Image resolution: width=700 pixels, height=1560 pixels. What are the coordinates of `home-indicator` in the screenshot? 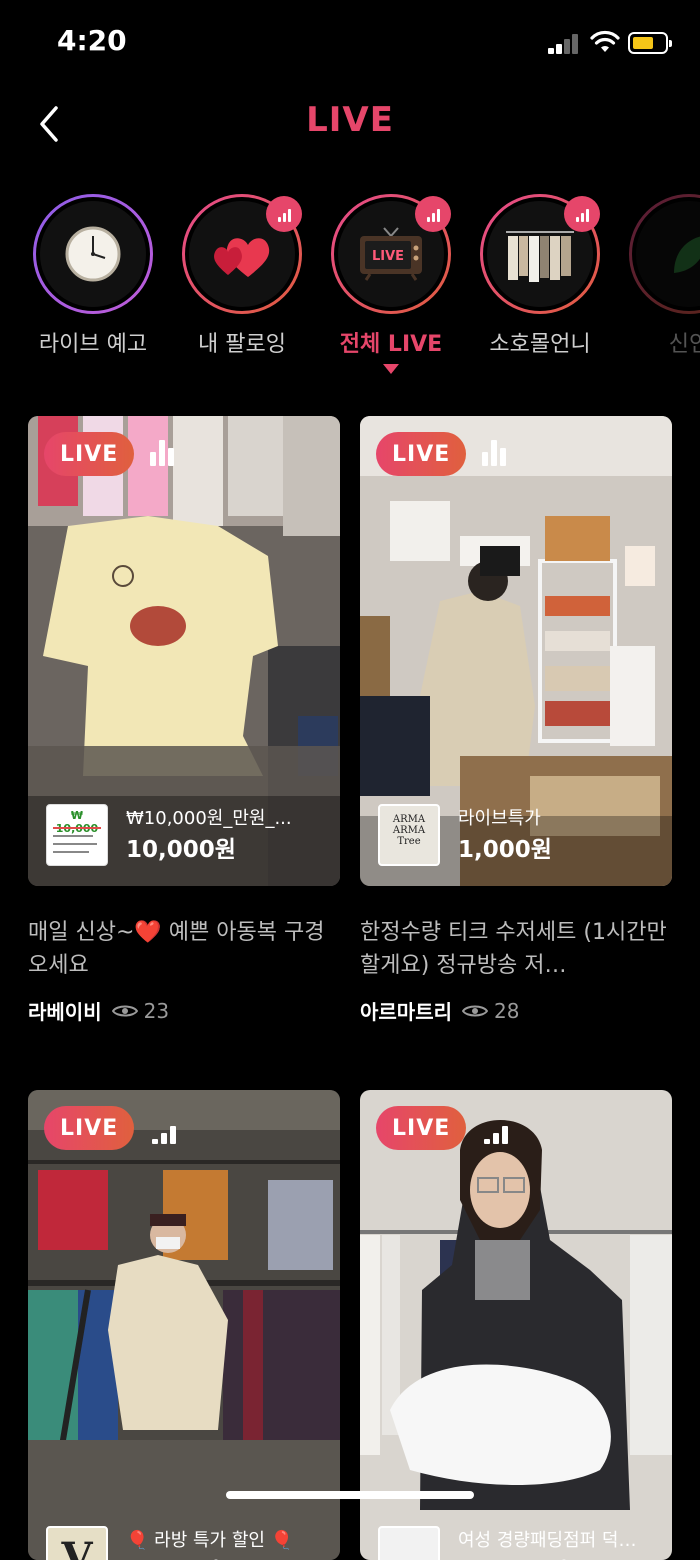 It's located at (350, 1495).